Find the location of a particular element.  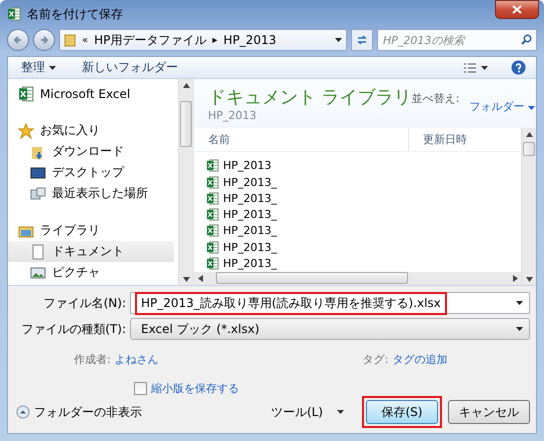

address-bar: « HP用データファイル ▸ HP_2013 is located at coordinates (203, 40).